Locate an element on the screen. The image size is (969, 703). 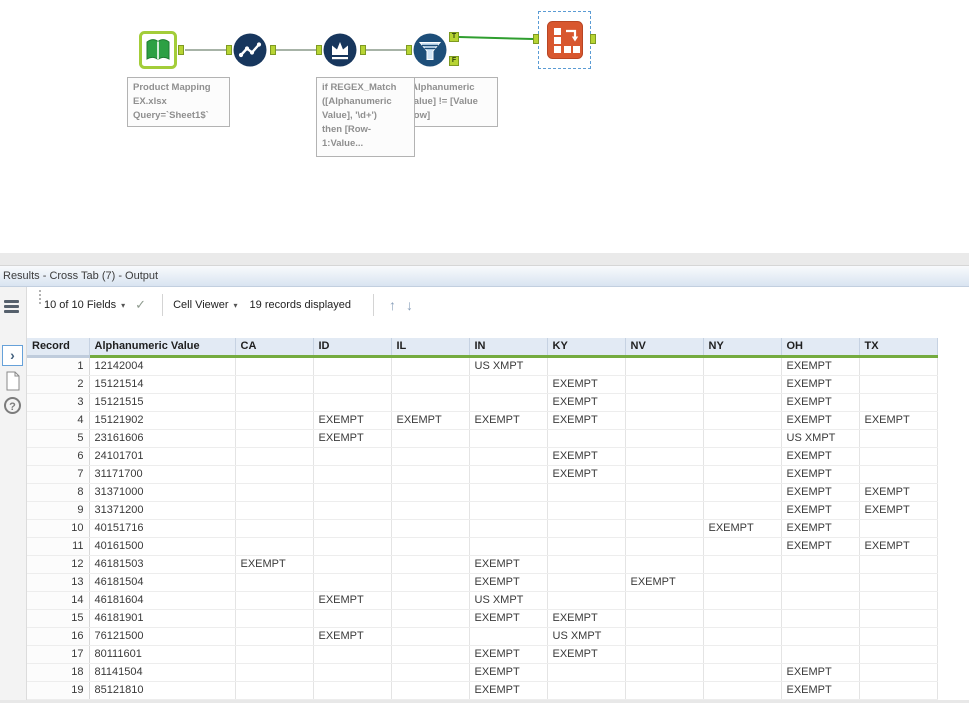
table-row: 3 15121515 EXEMPT EXEMPT is located at coordinates (482, 402).